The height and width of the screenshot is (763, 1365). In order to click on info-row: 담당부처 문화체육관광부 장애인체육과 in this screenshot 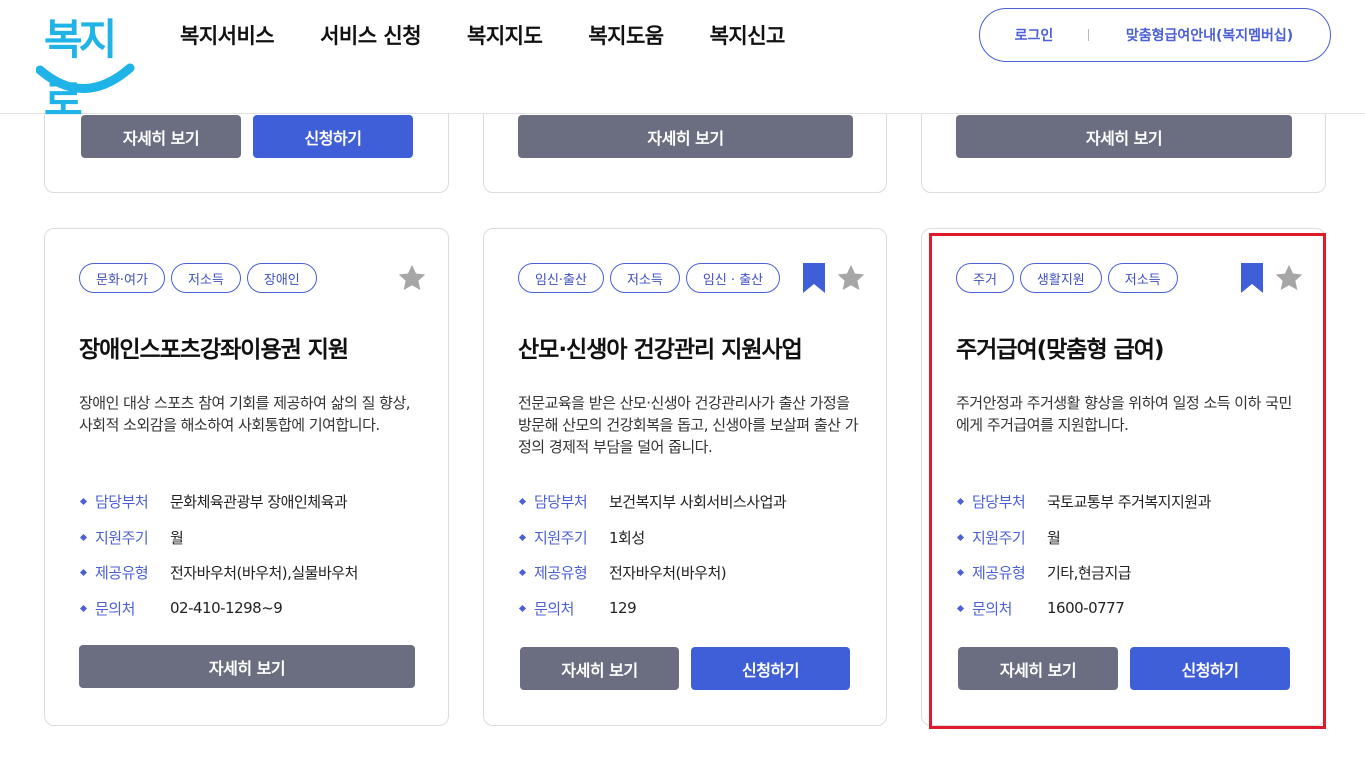, I will do `click(218, 502)`.